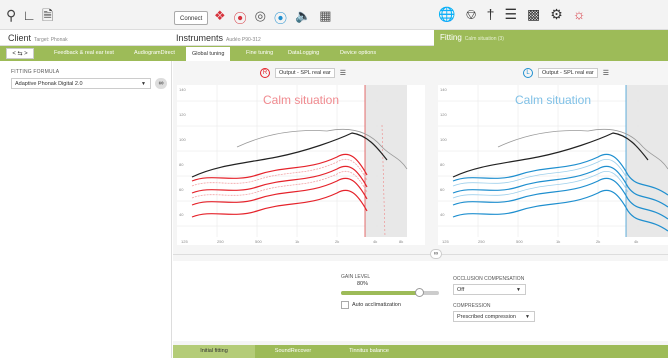 The image size is (668, 358). Describe the element at coordinates (208, 53) in the screenshot. I see `tab-global-tuning: Global tuning` at that location.